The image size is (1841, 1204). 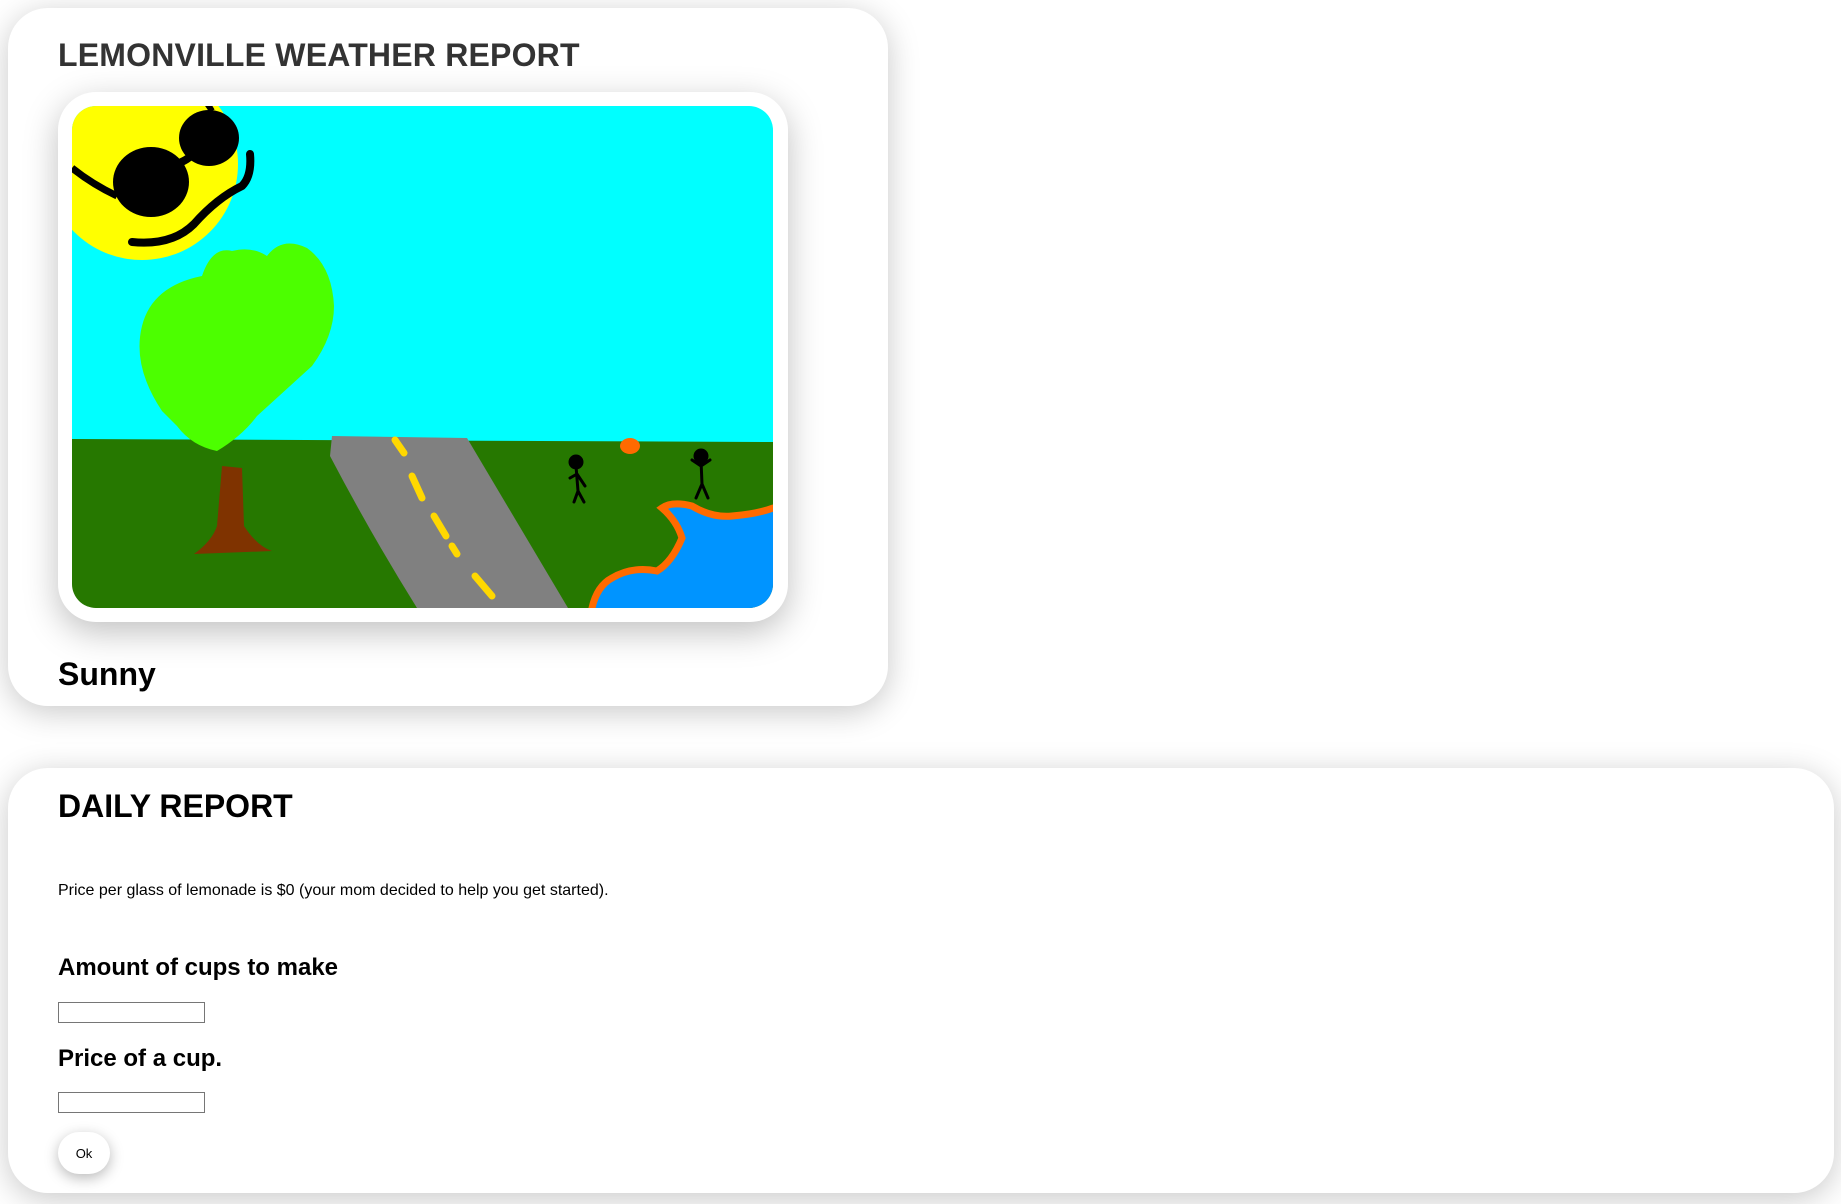 I want to click on ok-button: Ok, so click(x=84, y=1153).